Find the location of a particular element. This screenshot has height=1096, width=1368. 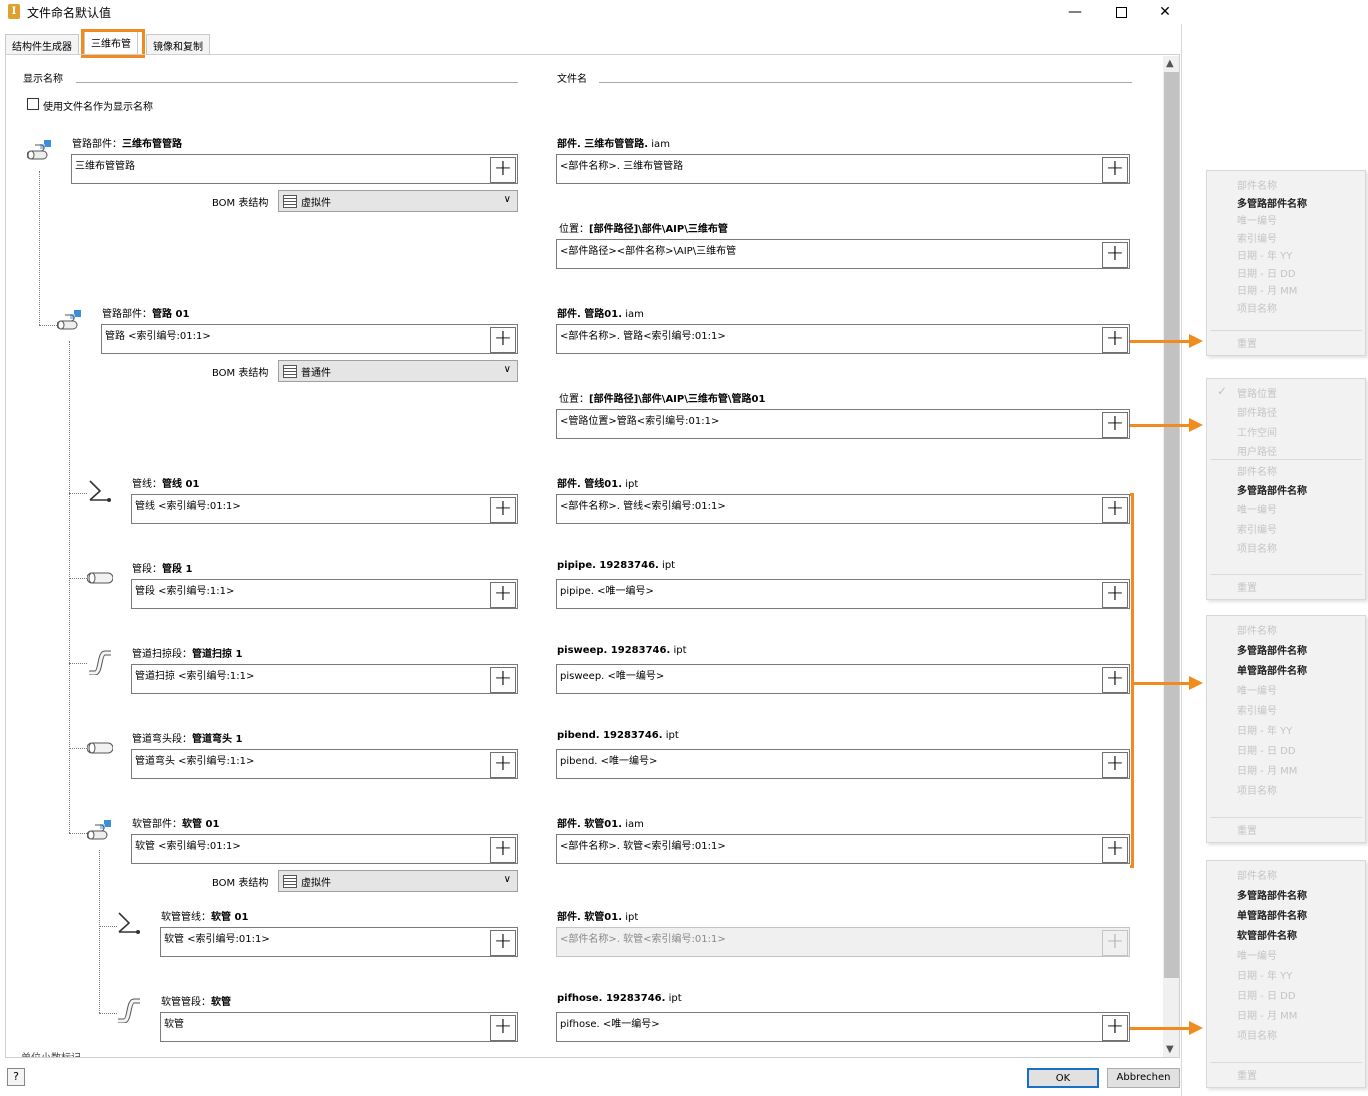

file-name-label: 部件. 管路01. iam is located at coordinates (600, 314).